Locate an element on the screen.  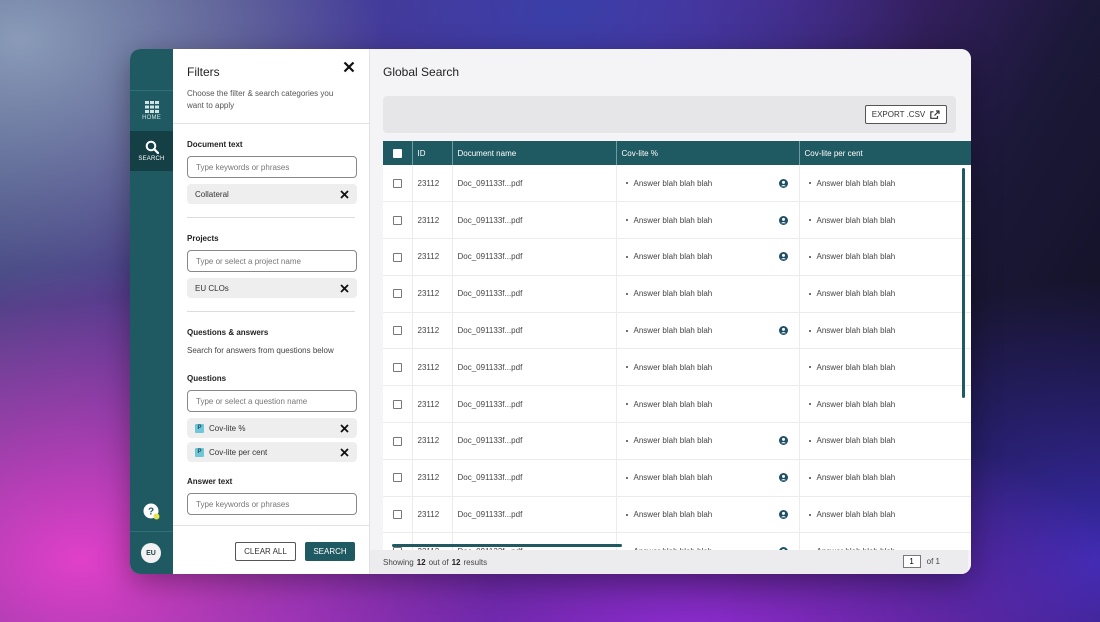
page-number-input is located at coordinates (911, 561).